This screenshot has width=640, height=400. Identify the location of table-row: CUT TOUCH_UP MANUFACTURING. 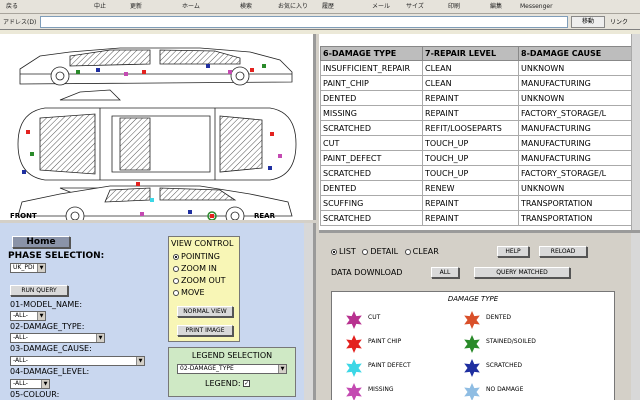
(476, 143).